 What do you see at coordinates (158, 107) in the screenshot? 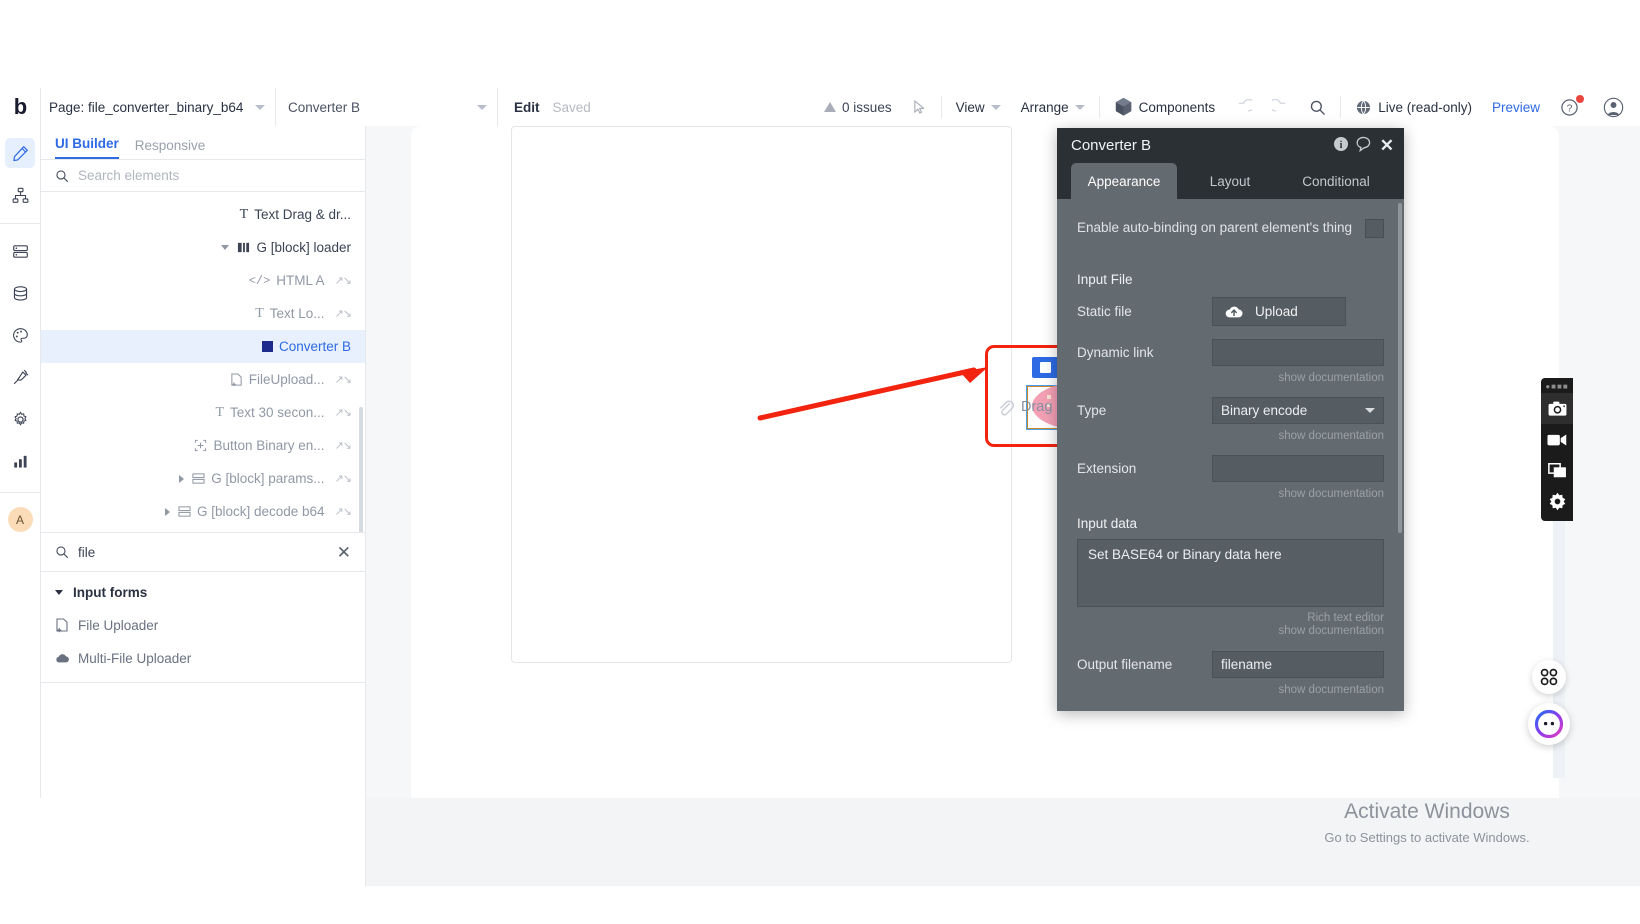
I see `page-selector: Page: file_converter_binary_b64` at bounding box center [158, 107].